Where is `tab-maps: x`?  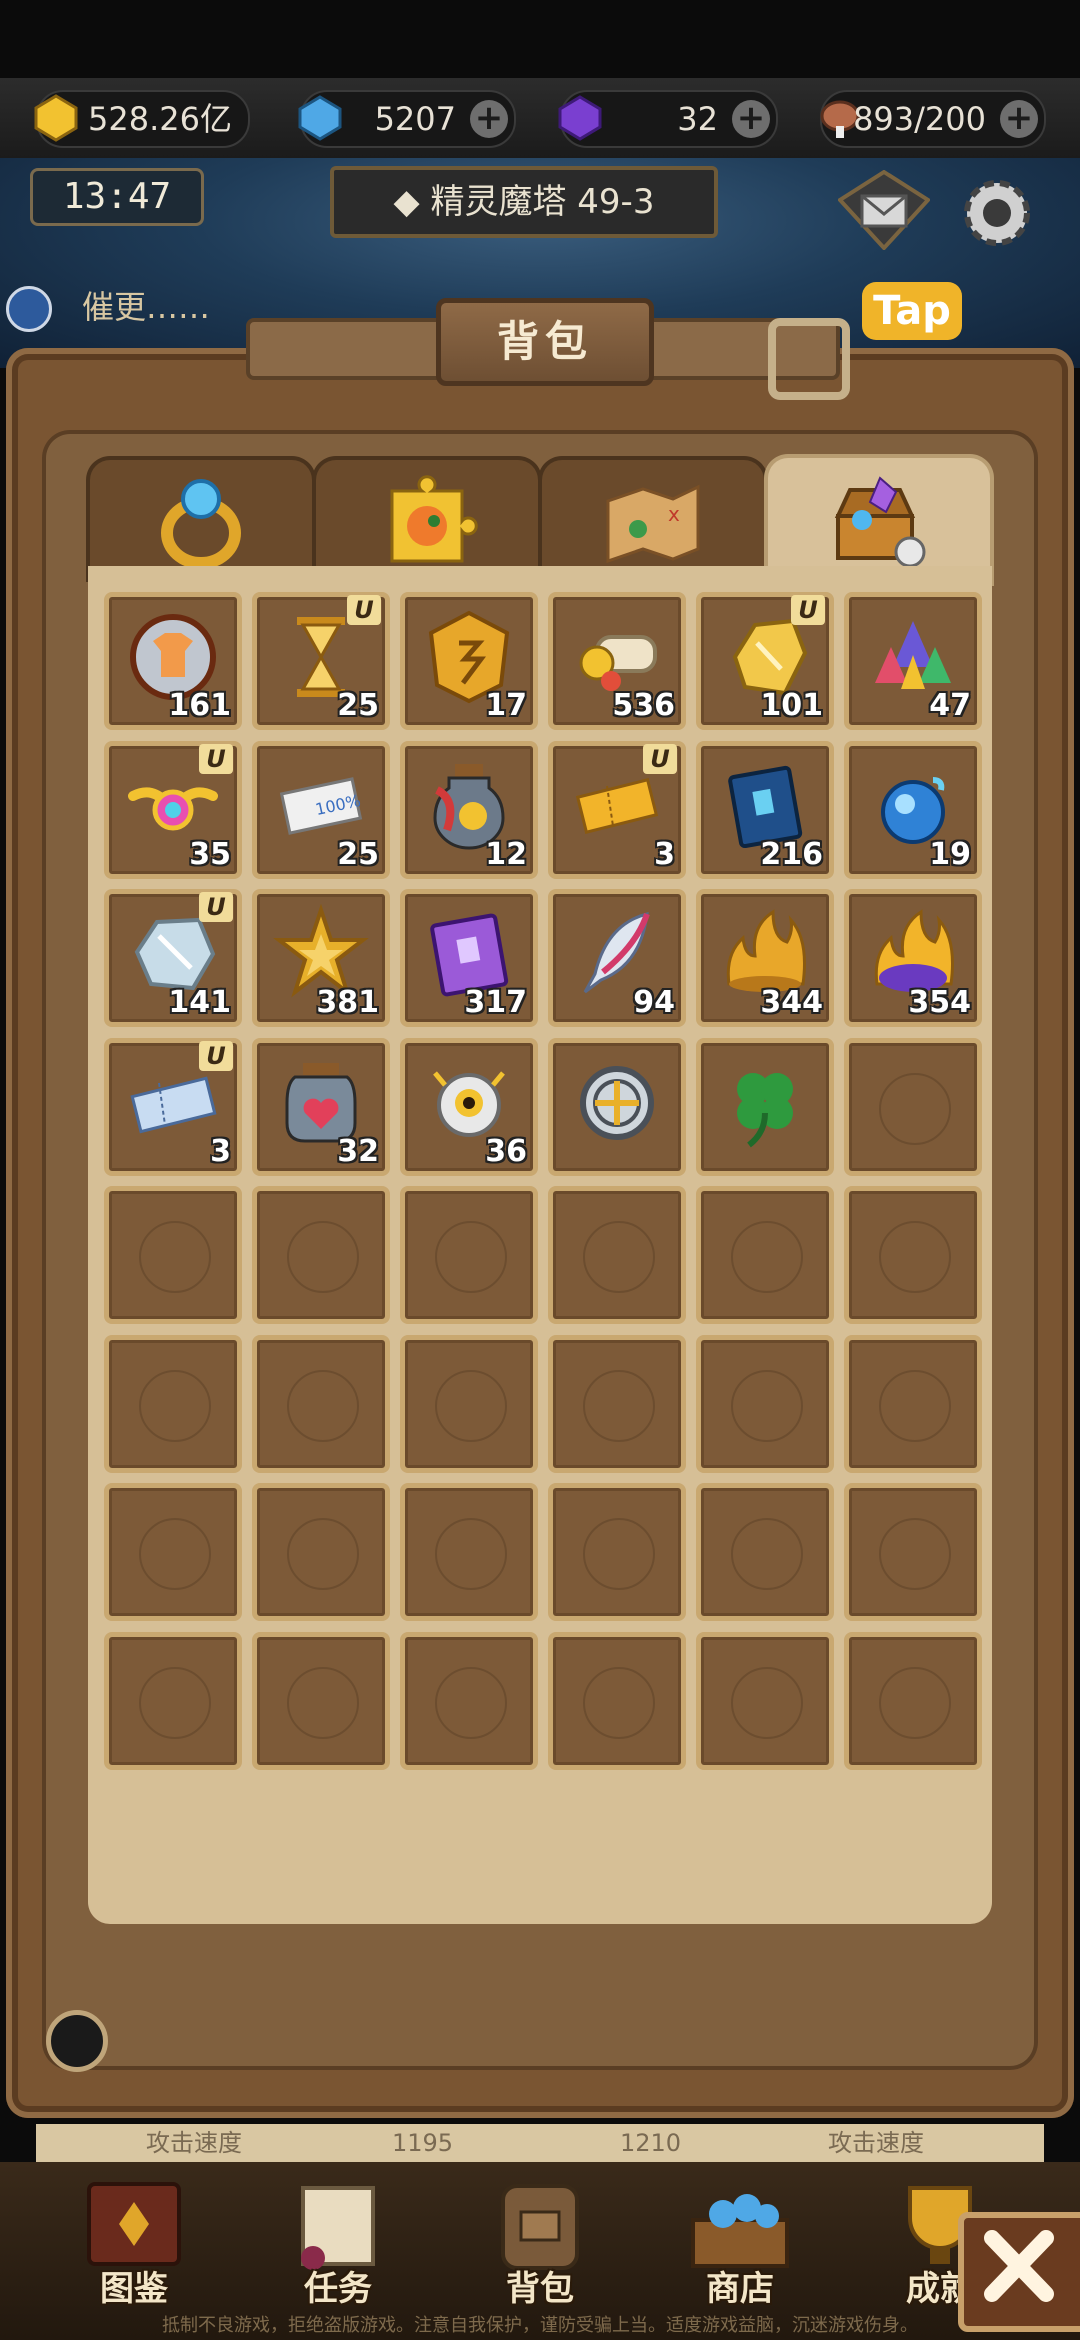 tab-maps: x is located at coordinates (653, 519).